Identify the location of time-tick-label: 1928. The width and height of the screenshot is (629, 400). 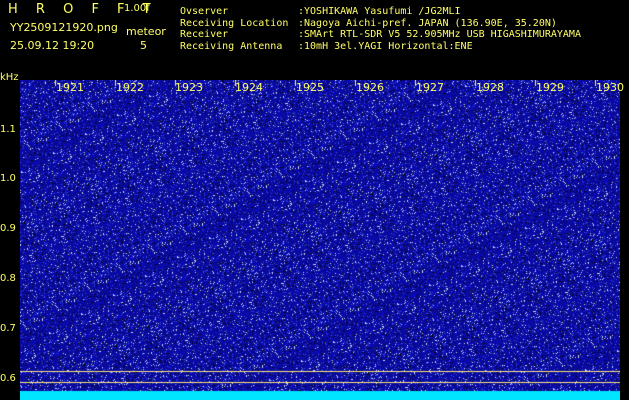
(490, 87).